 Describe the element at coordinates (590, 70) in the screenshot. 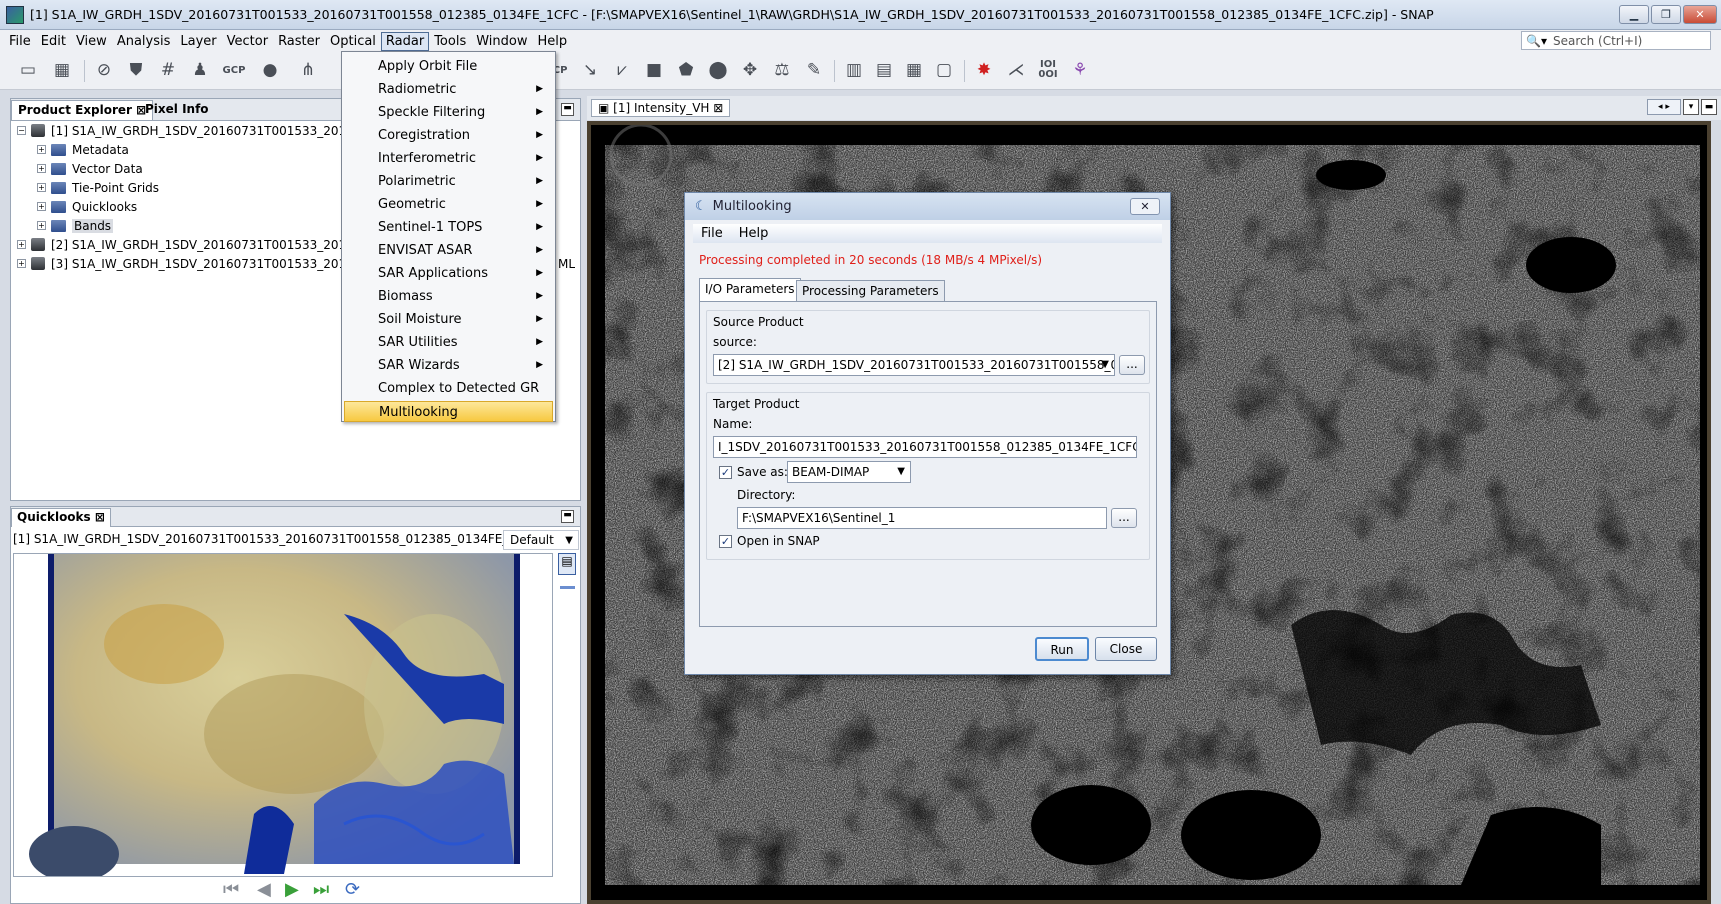

I see `line-draw-icon: ↘` at that location.